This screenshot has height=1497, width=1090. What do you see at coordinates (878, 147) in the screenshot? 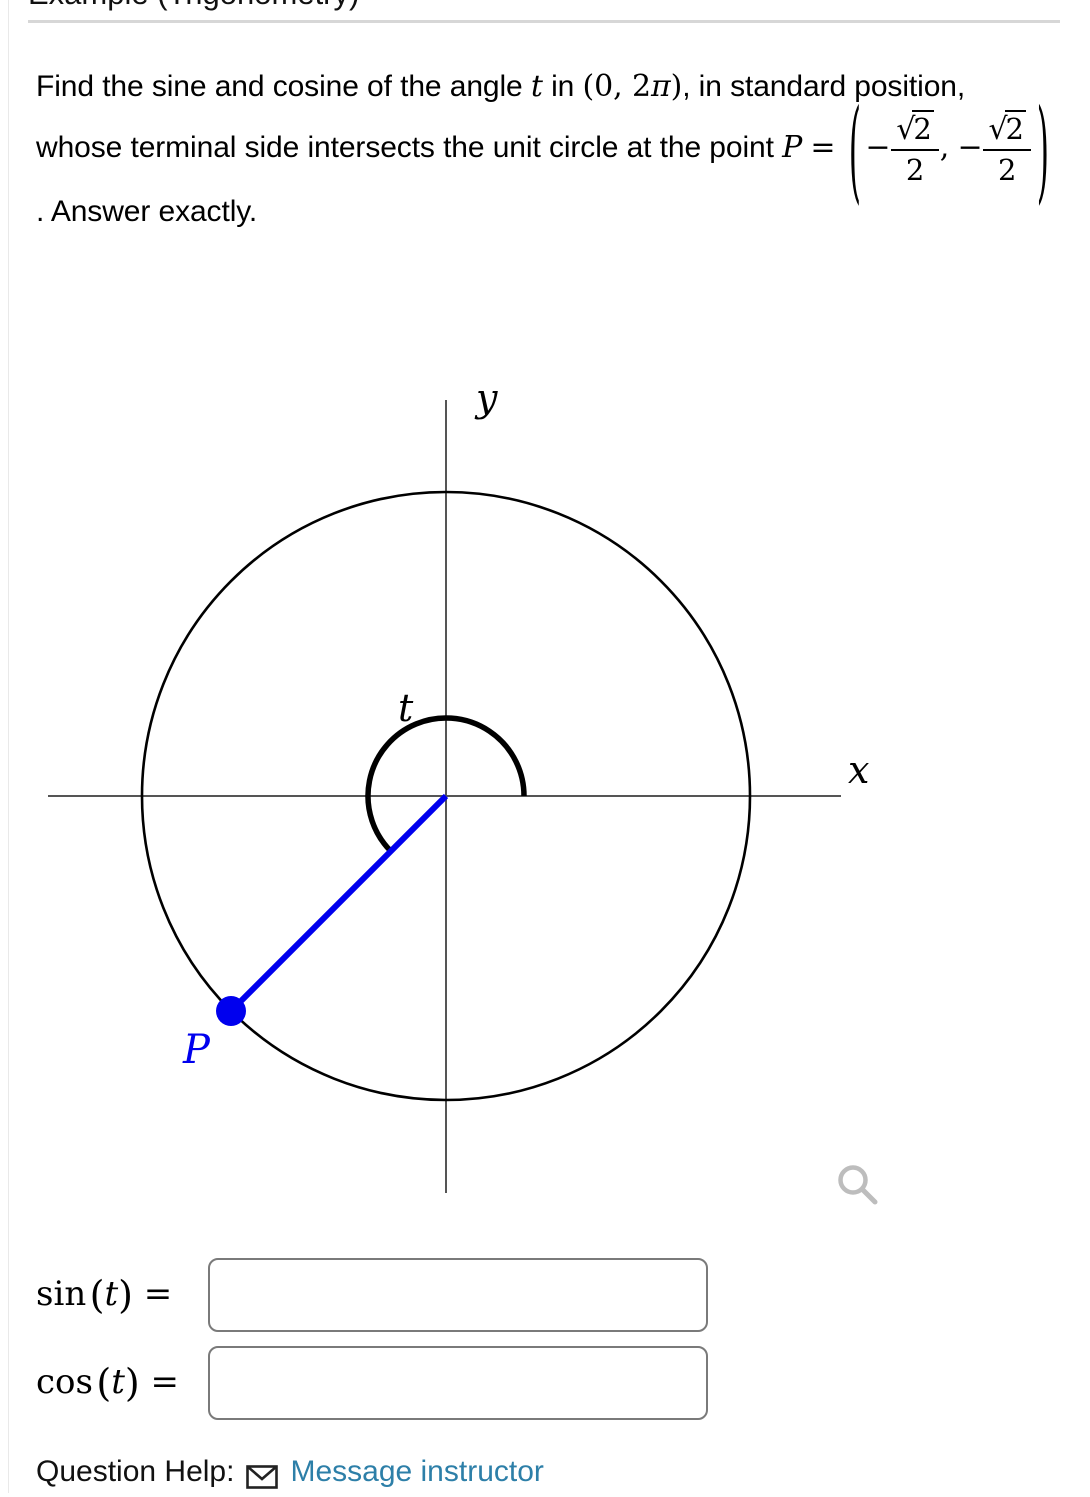
I see `point-x-minus: −` at bounding box center [878, 147].